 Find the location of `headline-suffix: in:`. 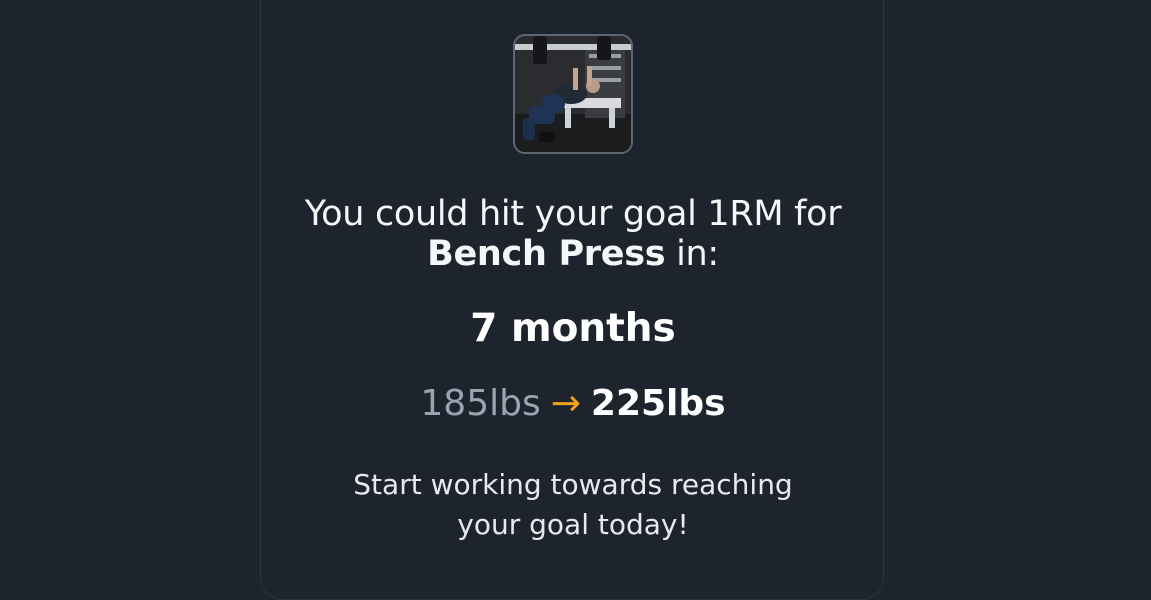

headline-suffix: in: is located at coordinates (697, 254).